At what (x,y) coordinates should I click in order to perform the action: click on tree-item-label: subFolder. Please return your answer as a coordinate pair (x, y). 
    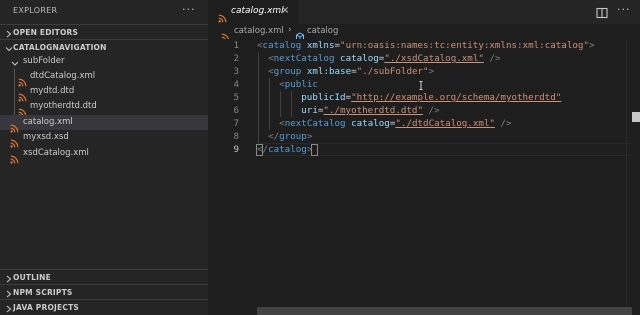
    Looking at the image, I should click on (44, 61).